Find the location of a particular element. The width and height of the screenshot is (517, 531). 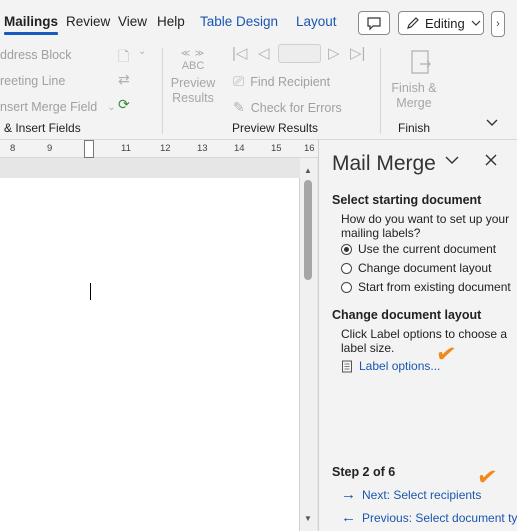

previous-step-link: ← Previous: Select document ty is located at coordinates (429, 517).